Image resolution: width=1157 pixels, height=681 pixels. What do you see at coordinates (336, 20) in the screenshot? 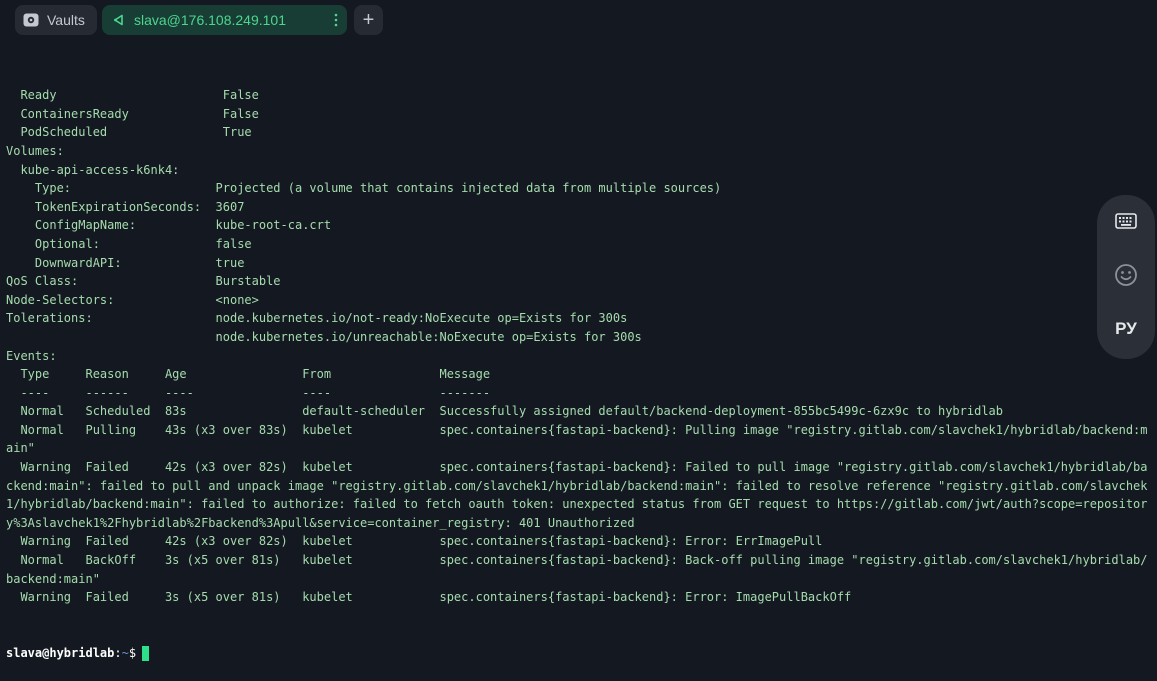
I see `tab-menu-icon` at bounding box center [336, 20].